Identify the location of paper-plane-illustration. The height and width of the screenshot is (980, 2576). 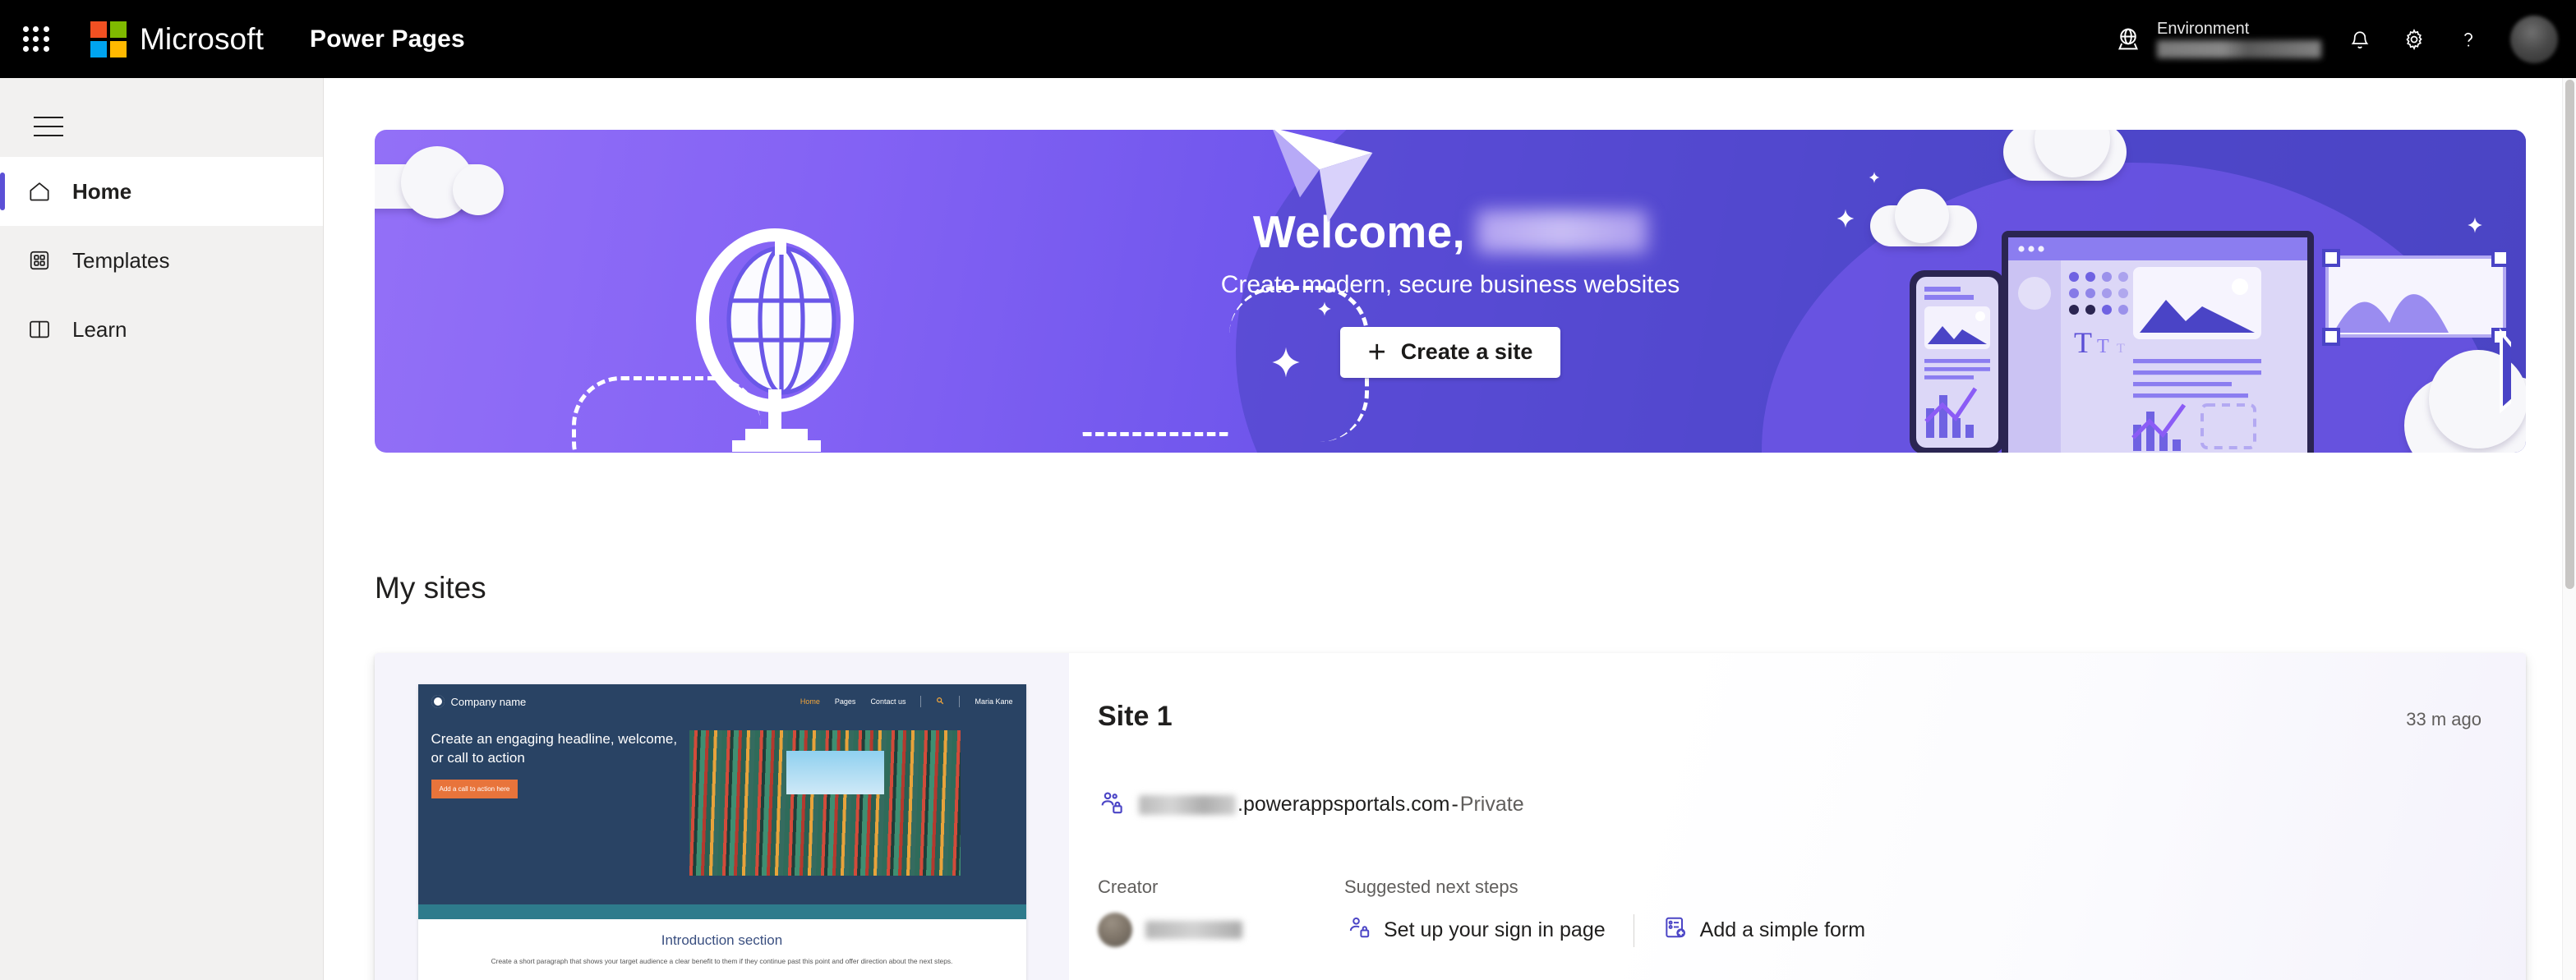
(1323, 176).